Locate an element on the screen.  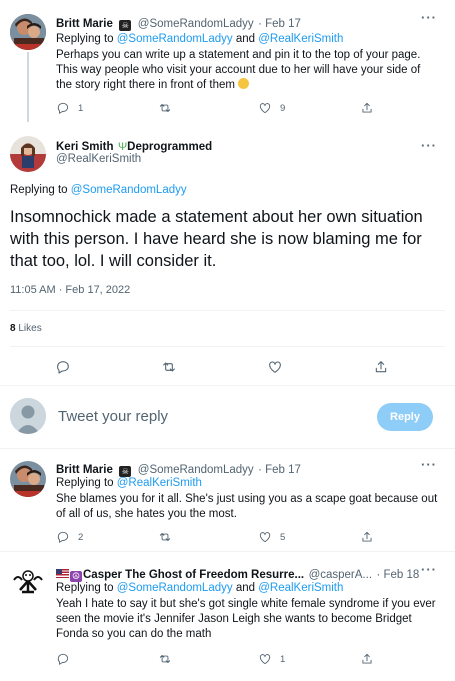
likes-count: 8 is located at coordinates (13, 328).